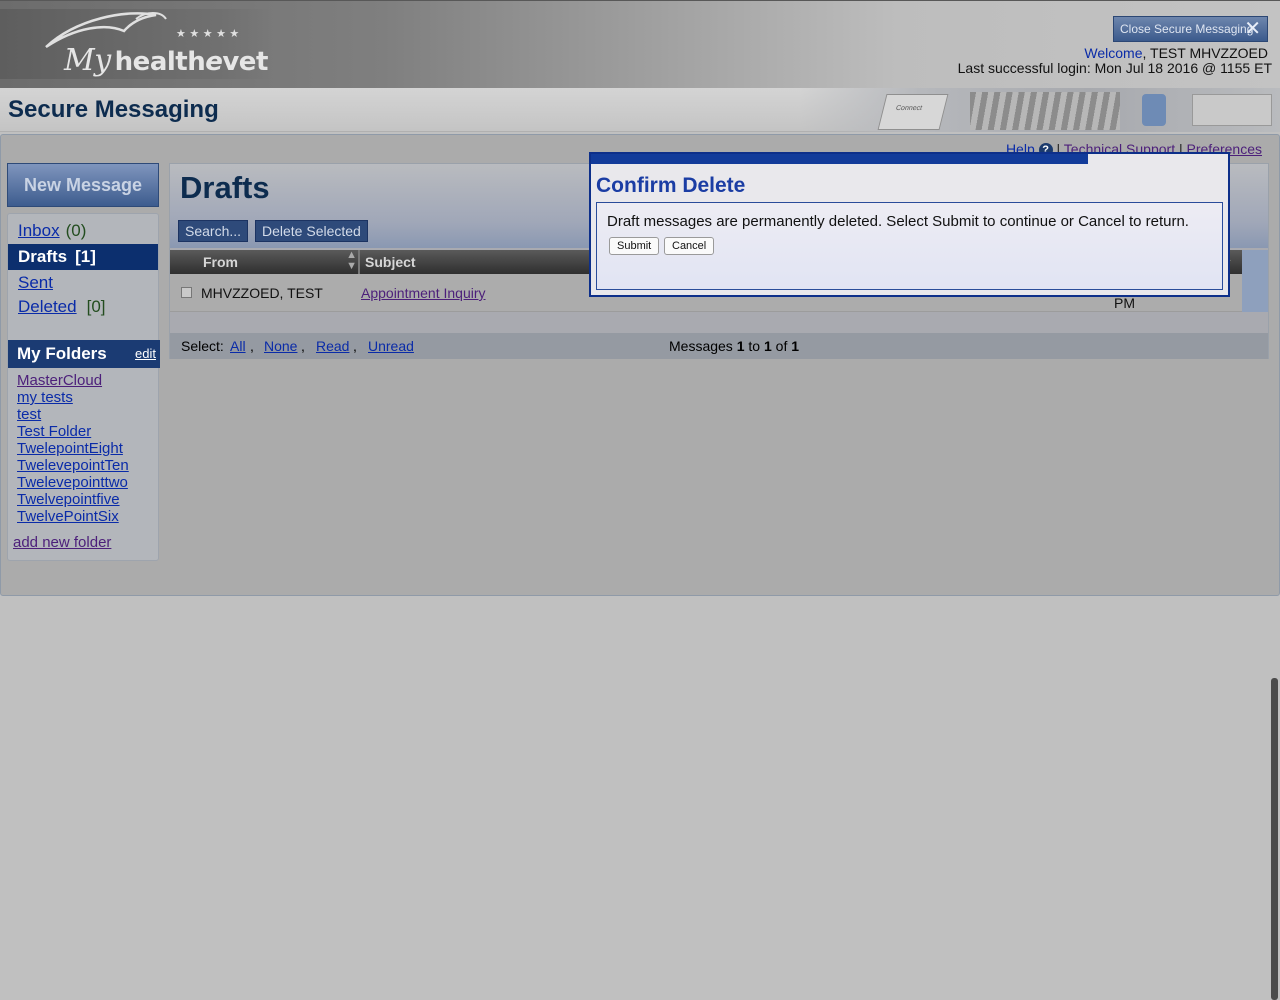  I want to click on nav-item-inbox: Inbox (0), so click(83, 231).